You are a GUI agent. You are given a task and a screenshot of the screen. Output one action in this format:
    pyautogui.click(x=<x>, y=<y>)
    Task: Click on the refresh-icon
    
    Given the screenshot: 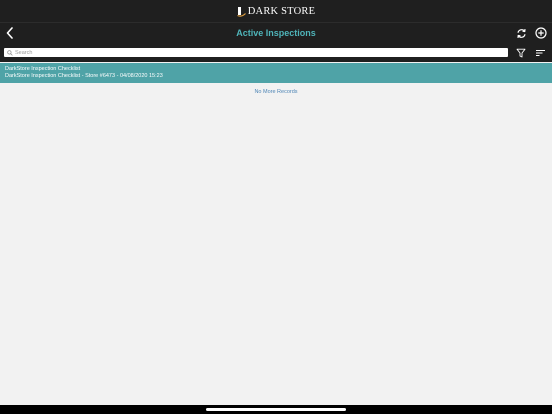 What is the action you would take?
    pyautogui.click(x=521, y=33)
    